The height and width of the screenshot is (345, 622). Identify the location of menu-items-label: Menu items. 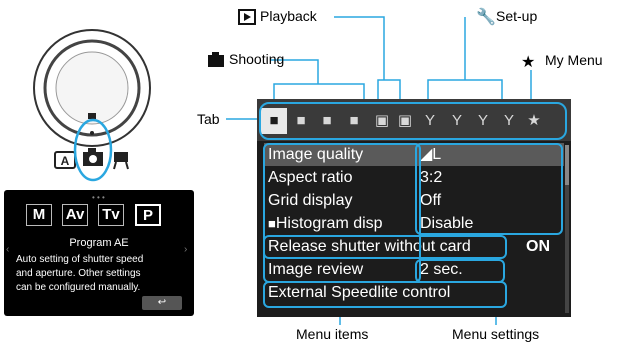
(332, 334).